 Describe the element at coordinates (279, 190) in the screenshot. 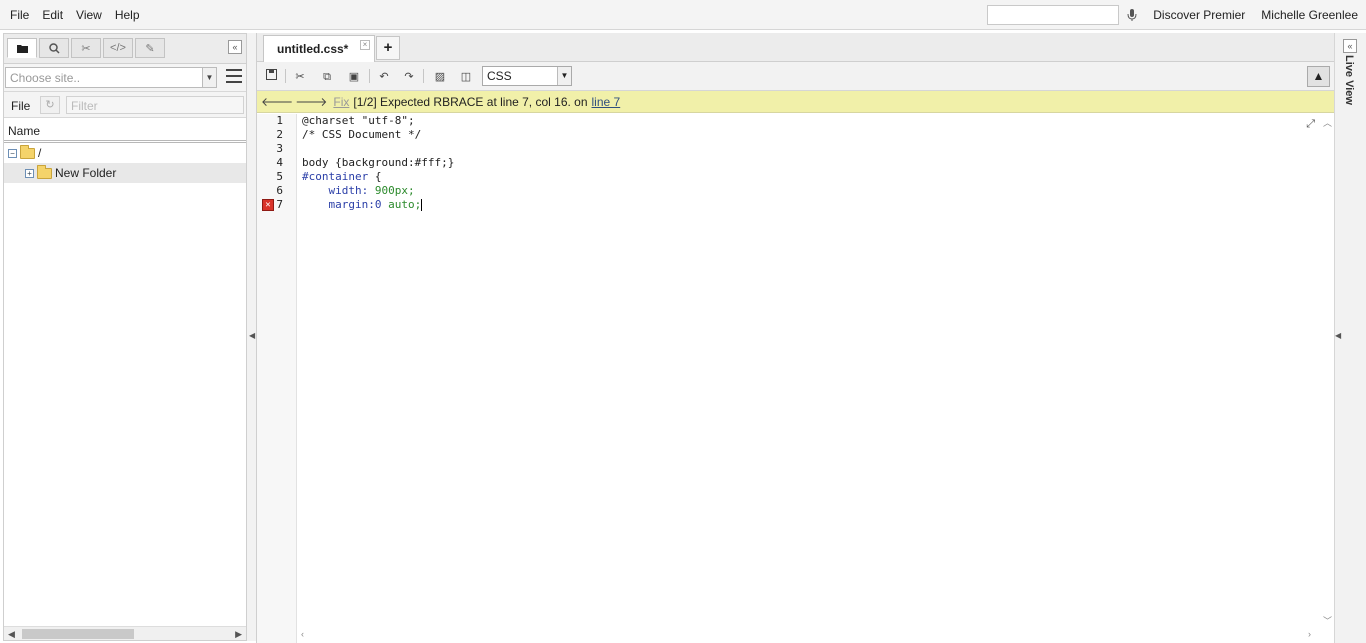

I see `line-number: 6` at that location.